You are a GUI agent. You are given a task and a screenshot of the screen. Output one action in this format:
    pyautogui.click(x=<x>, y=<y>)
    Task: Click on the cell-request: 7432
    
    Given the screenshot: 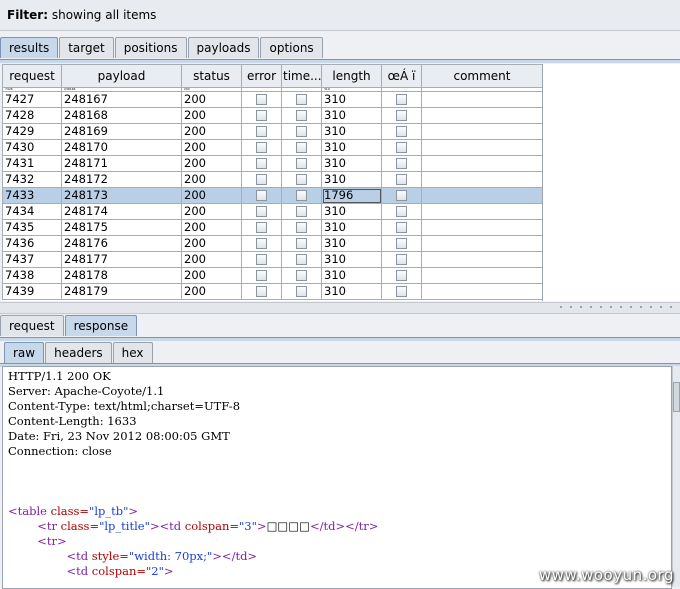 What is the action you would take?
    pyautogui.click(x=32, y=179)
    